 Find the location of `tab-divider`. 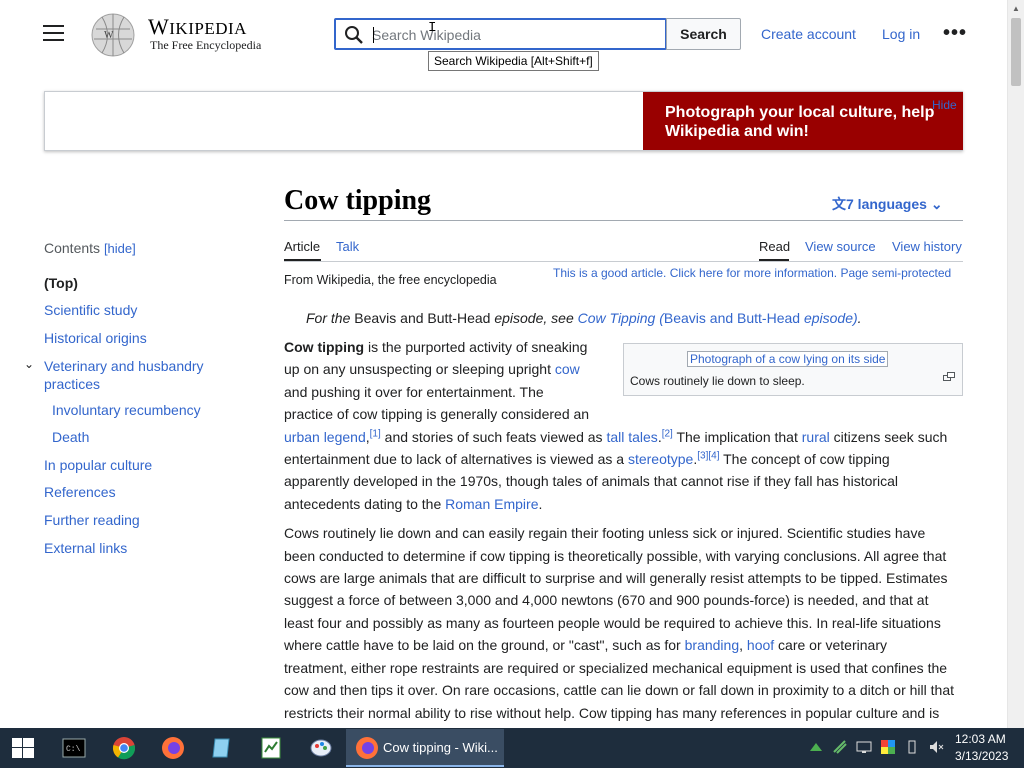

tab-divider is located at coordinates (623, 261).